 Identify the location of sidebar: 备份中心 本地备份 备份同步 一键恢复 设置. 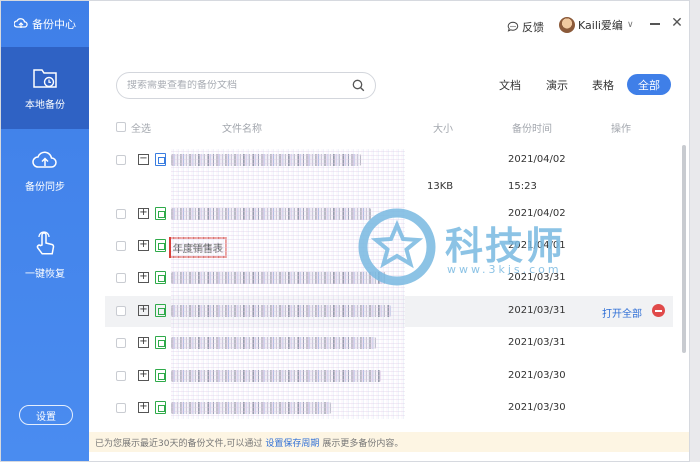
(45, 231).